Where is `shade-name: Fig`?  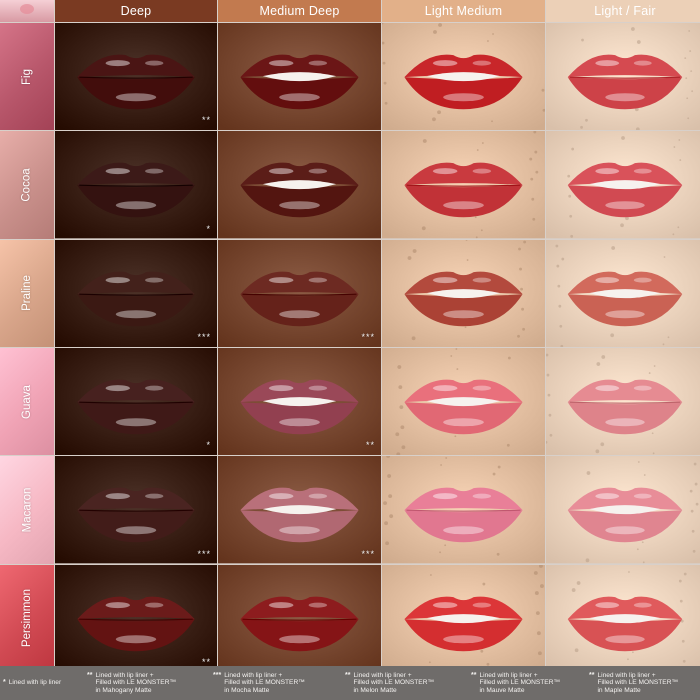 shade-name: Fig is located at coordinates (26, 76).